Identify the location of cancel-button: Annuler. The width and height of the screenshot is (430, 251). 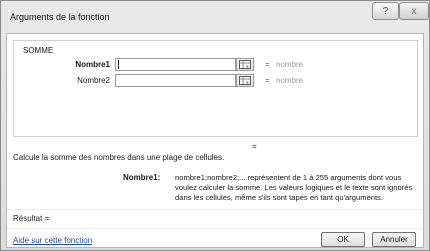
(394, 239).